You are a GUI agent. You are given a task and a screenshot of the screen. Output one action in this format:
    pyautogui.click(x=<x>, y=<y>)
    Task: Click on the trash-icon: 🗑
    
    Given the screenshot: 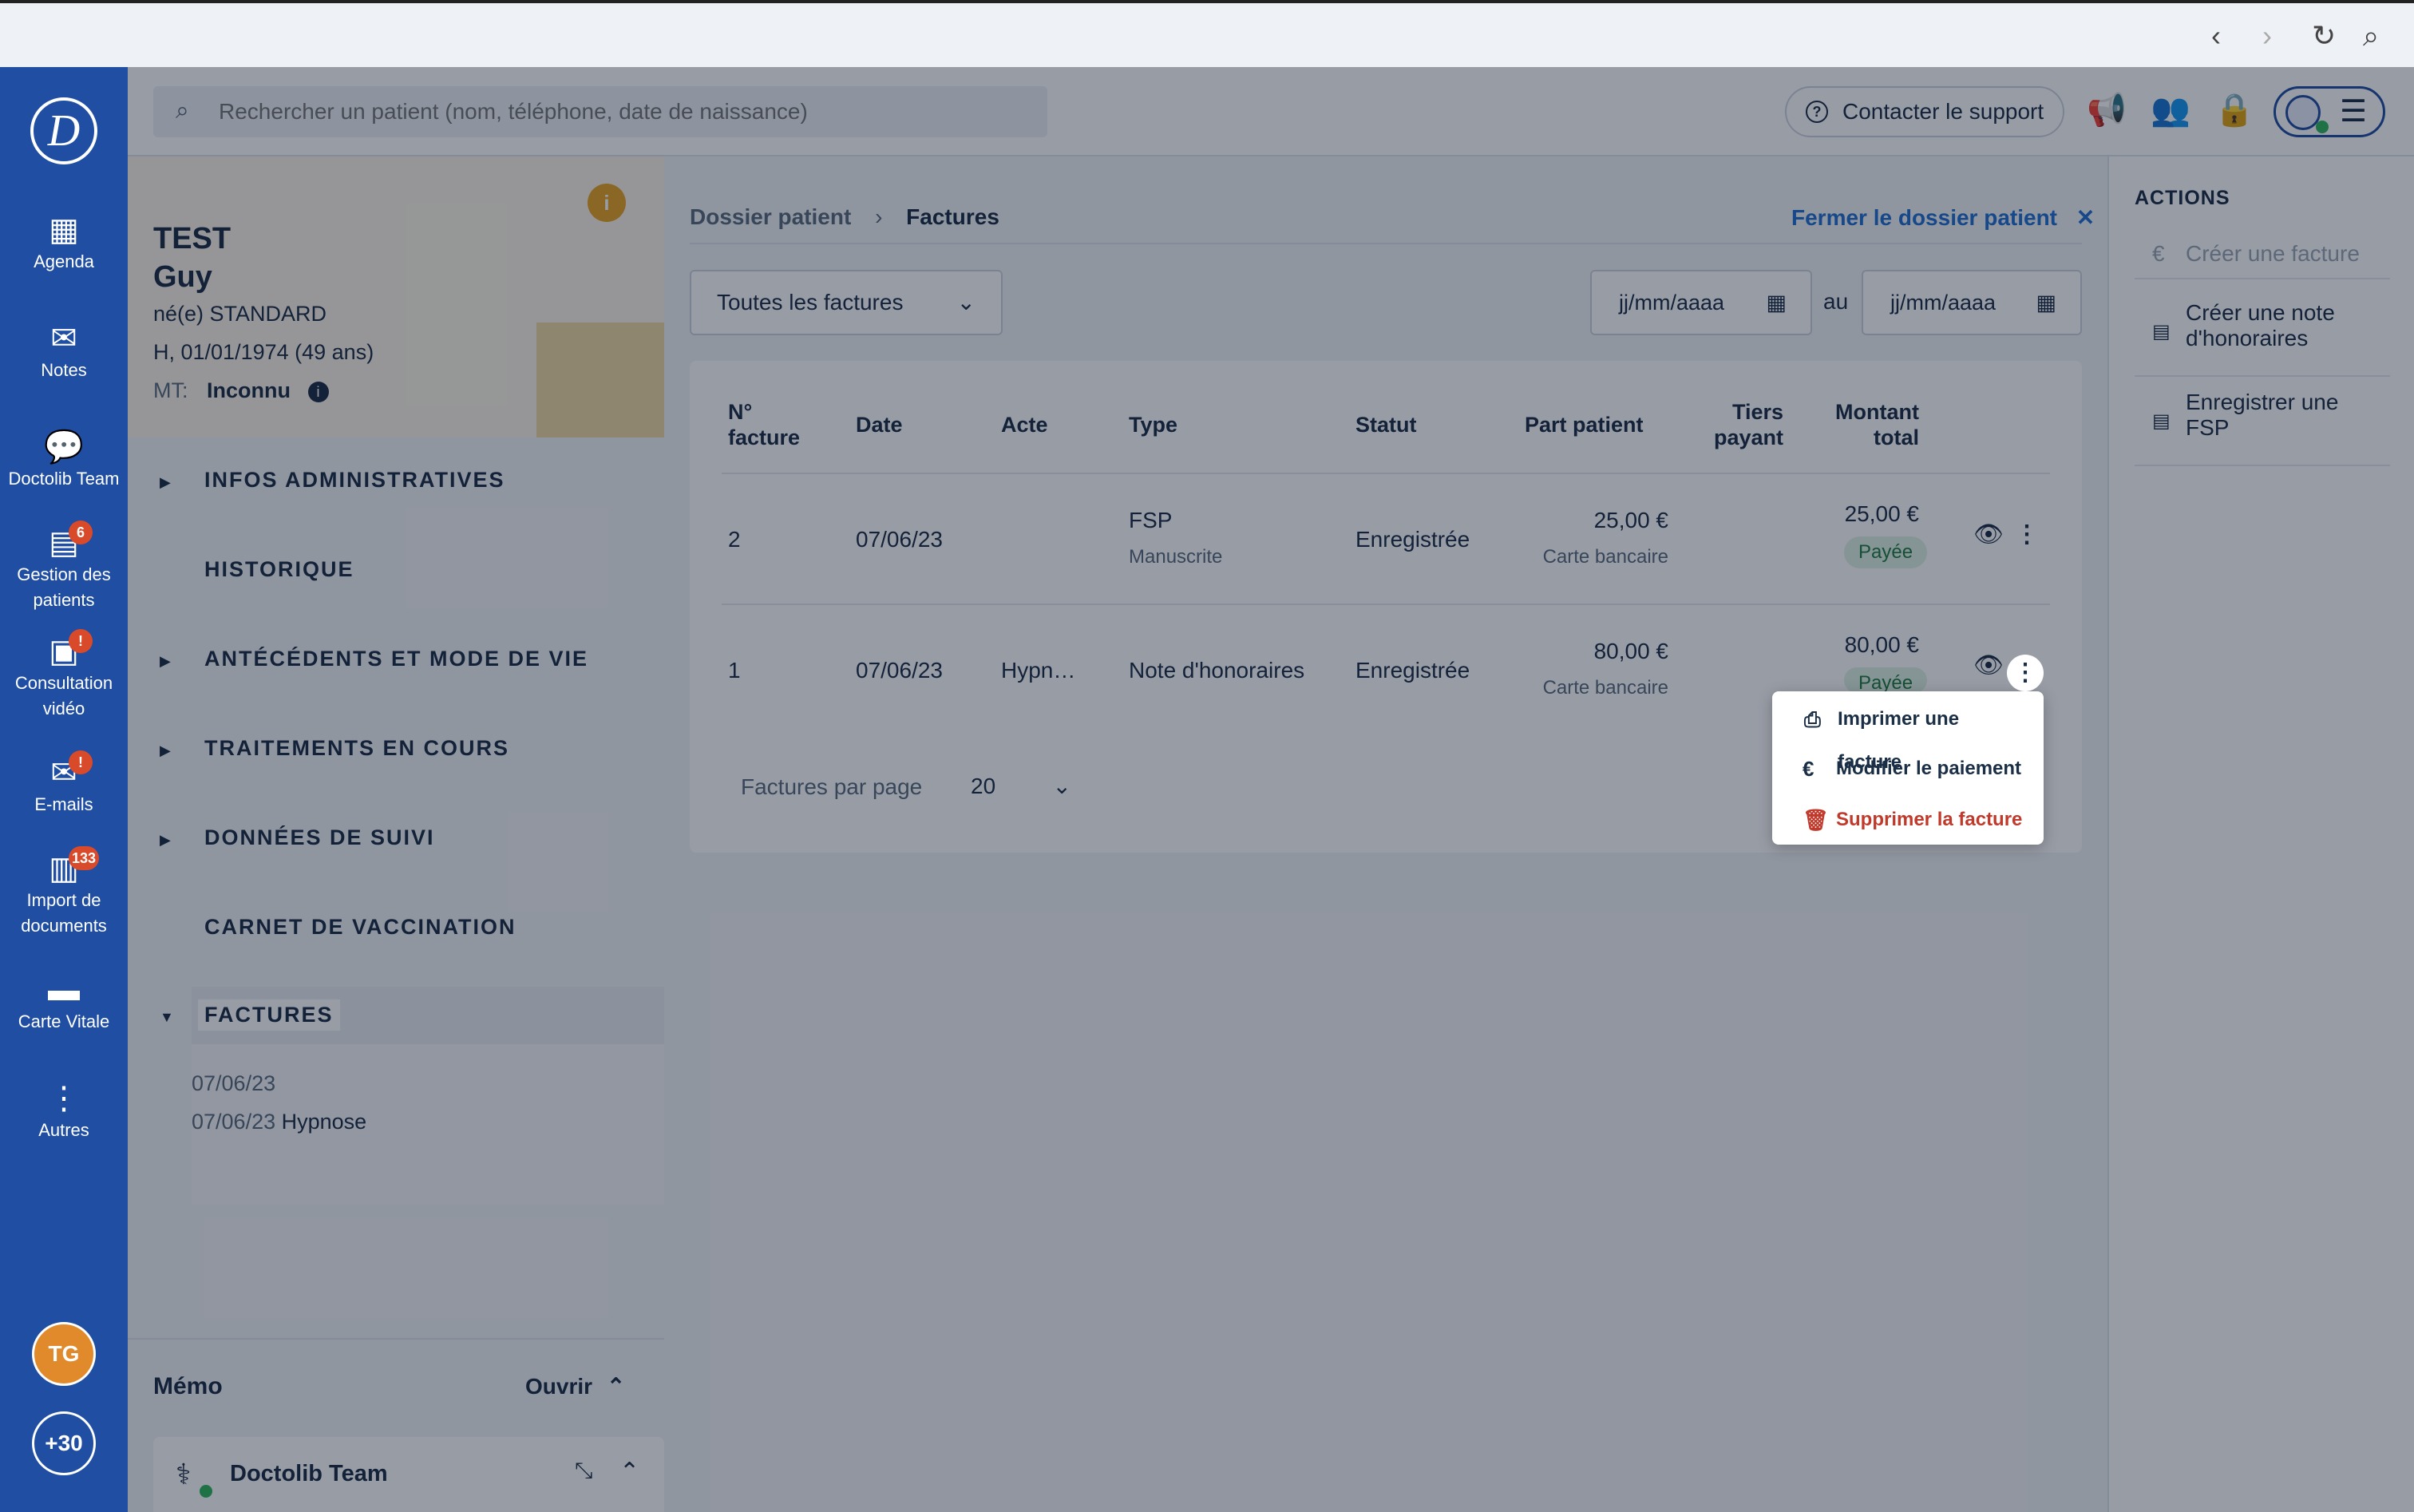 What is the action you would take?
    pyautogui.click(x=1816, y=820)
    